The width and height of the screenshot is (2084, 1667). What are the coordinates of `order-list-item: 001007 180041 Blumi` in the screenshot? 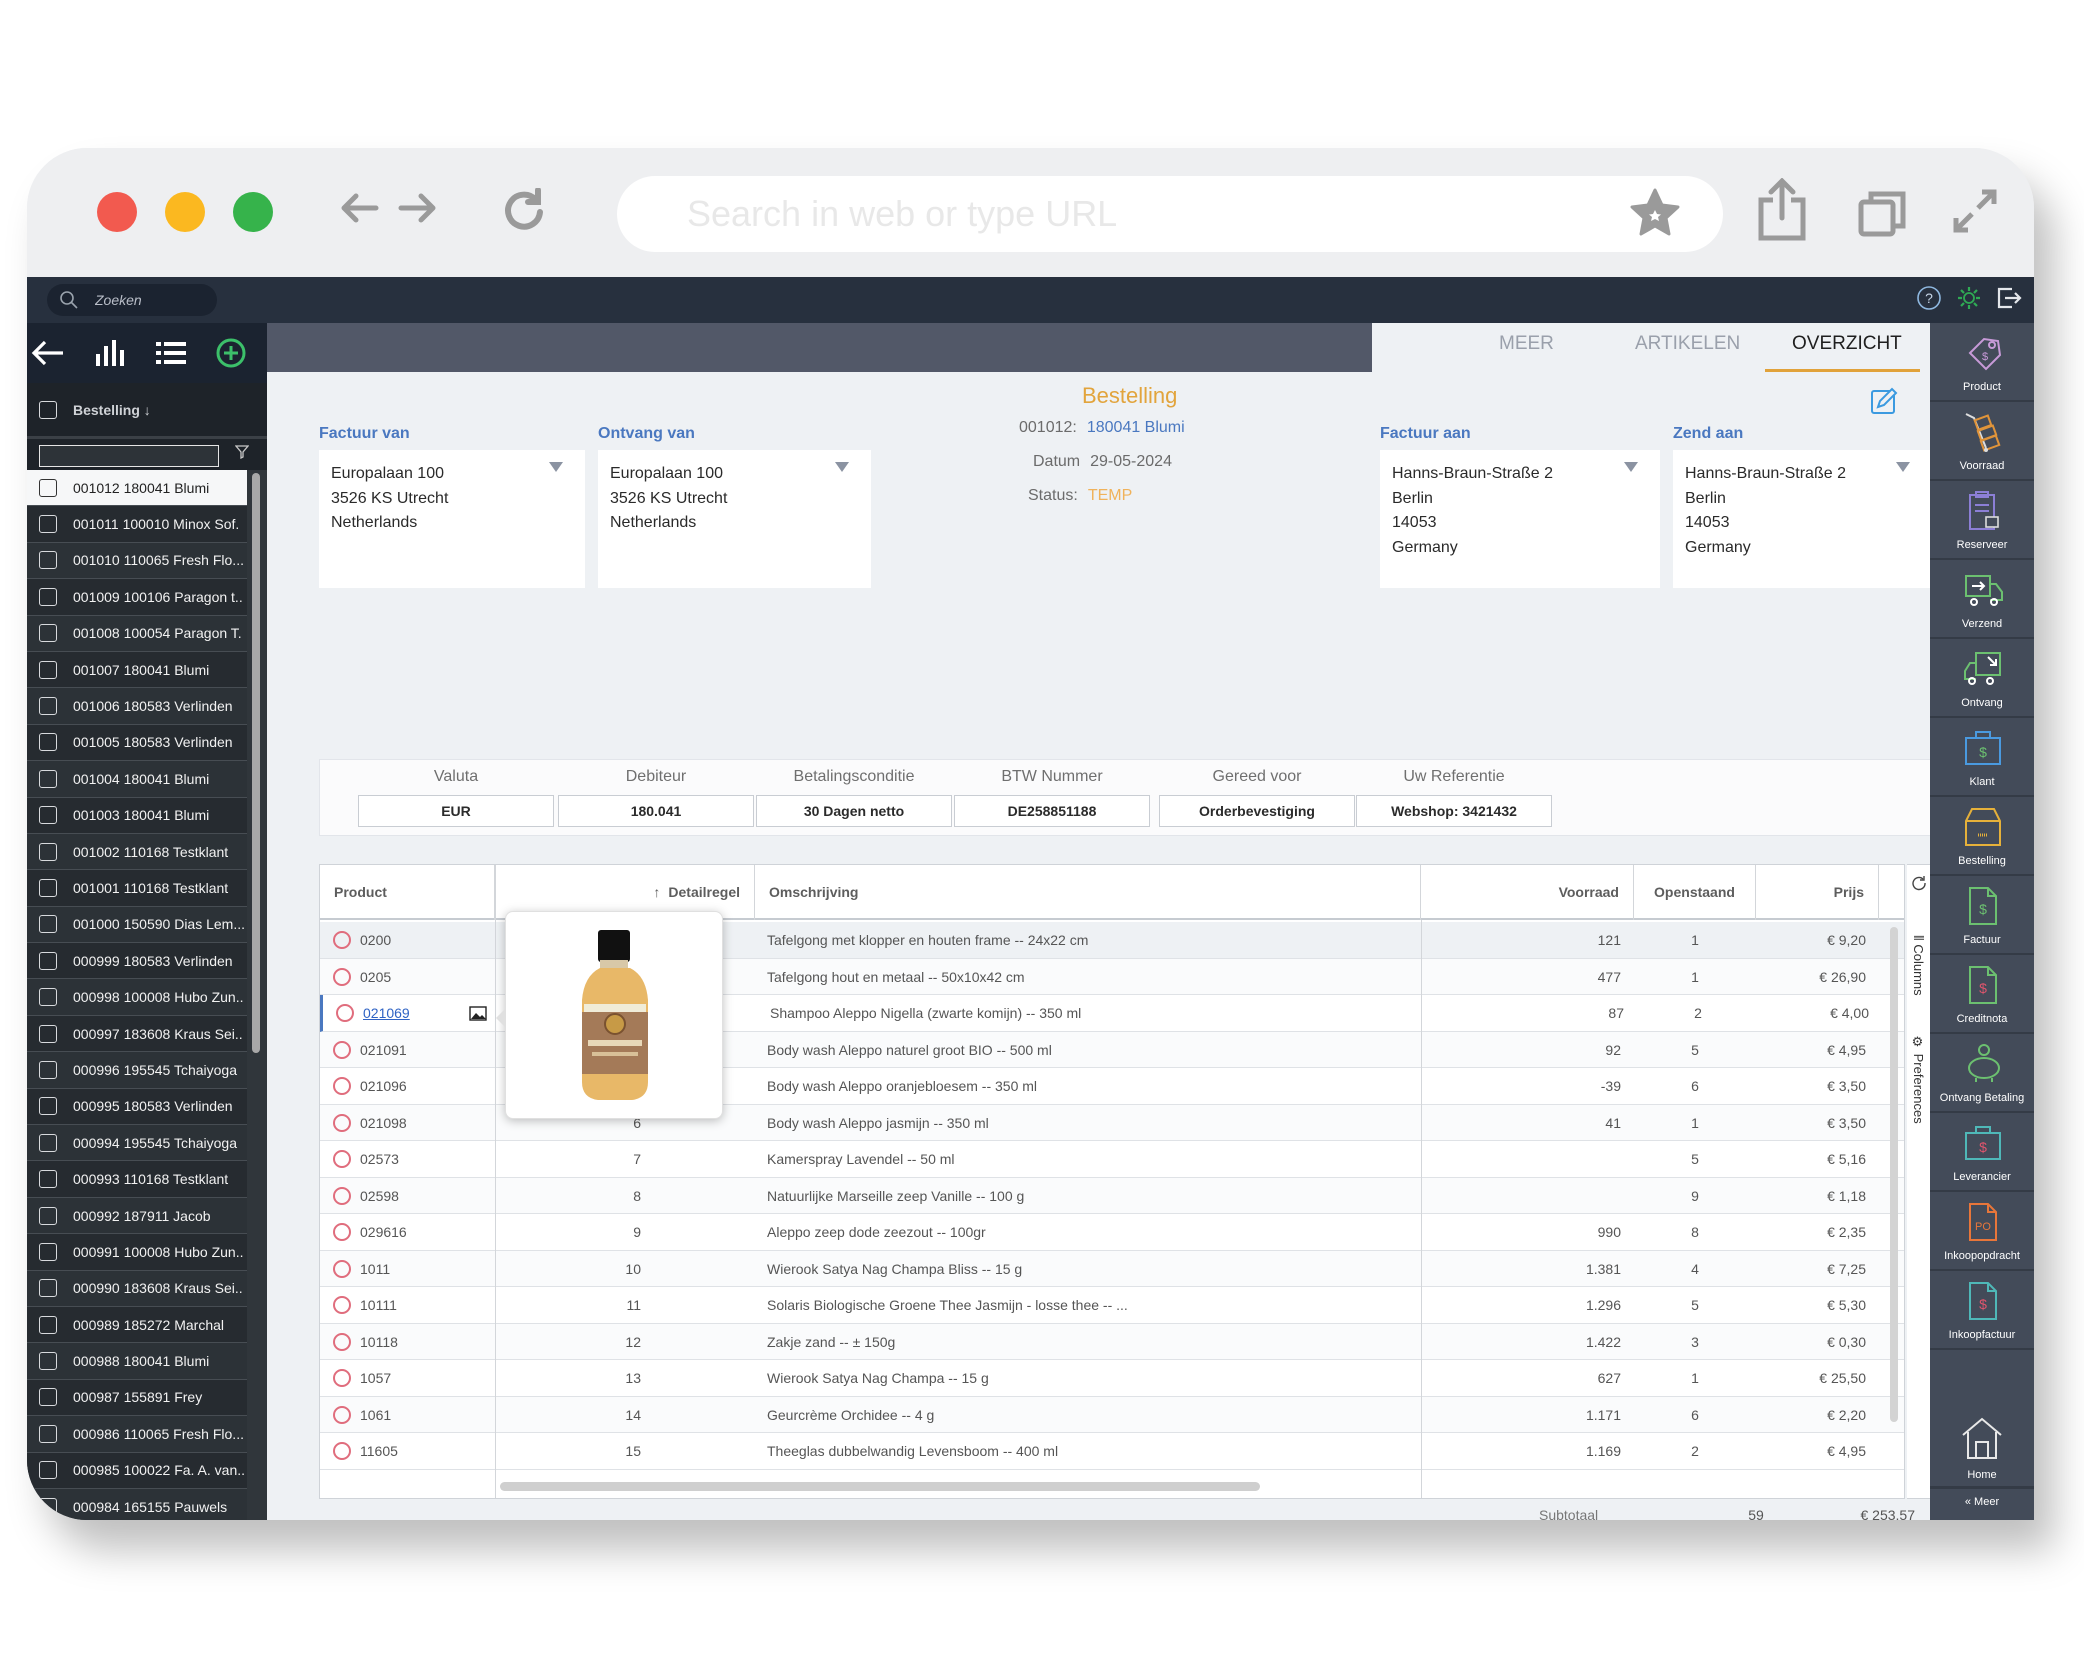 It's located at (137, 670).